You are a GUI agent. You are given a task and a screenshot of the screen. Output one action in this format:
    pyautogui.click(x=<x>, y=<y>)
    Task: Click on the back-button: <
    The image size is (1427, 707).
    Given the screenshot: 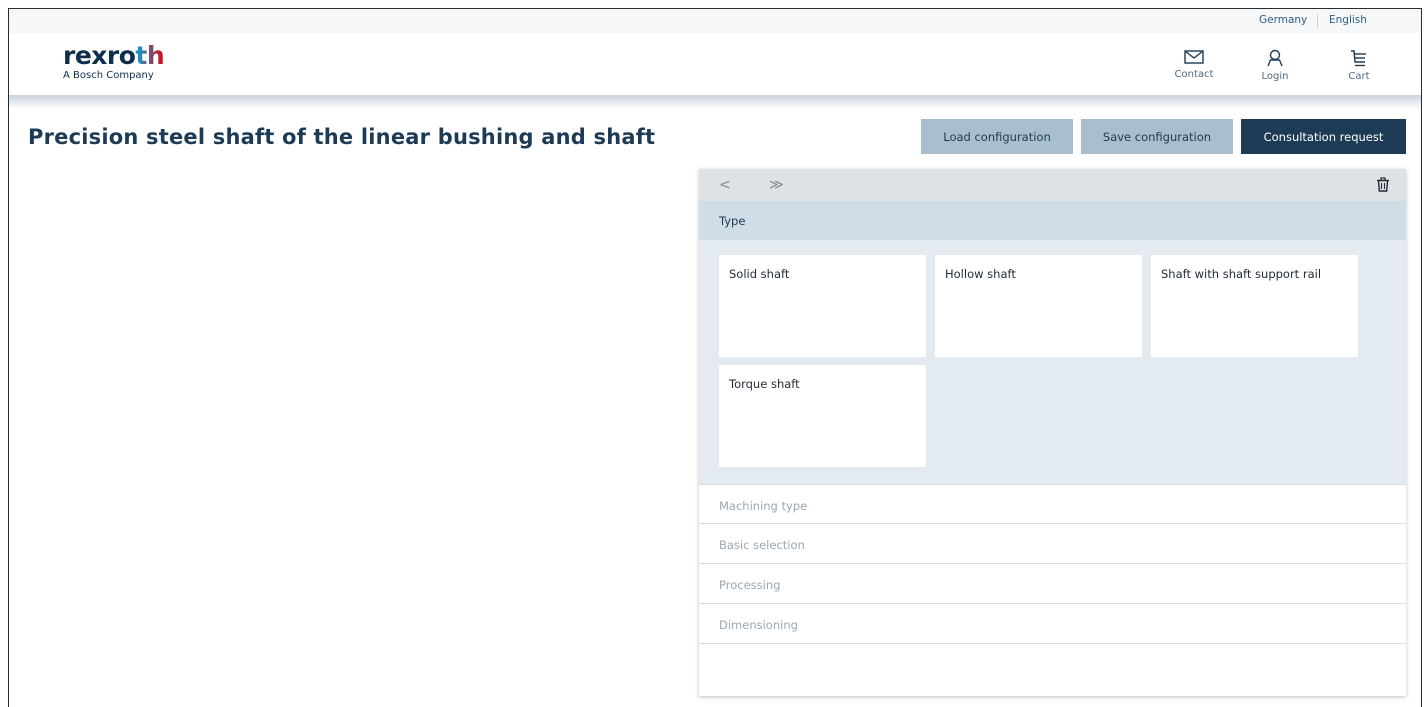 What is the action you would take?
    pyautogui.click(x=725, y=185)
    